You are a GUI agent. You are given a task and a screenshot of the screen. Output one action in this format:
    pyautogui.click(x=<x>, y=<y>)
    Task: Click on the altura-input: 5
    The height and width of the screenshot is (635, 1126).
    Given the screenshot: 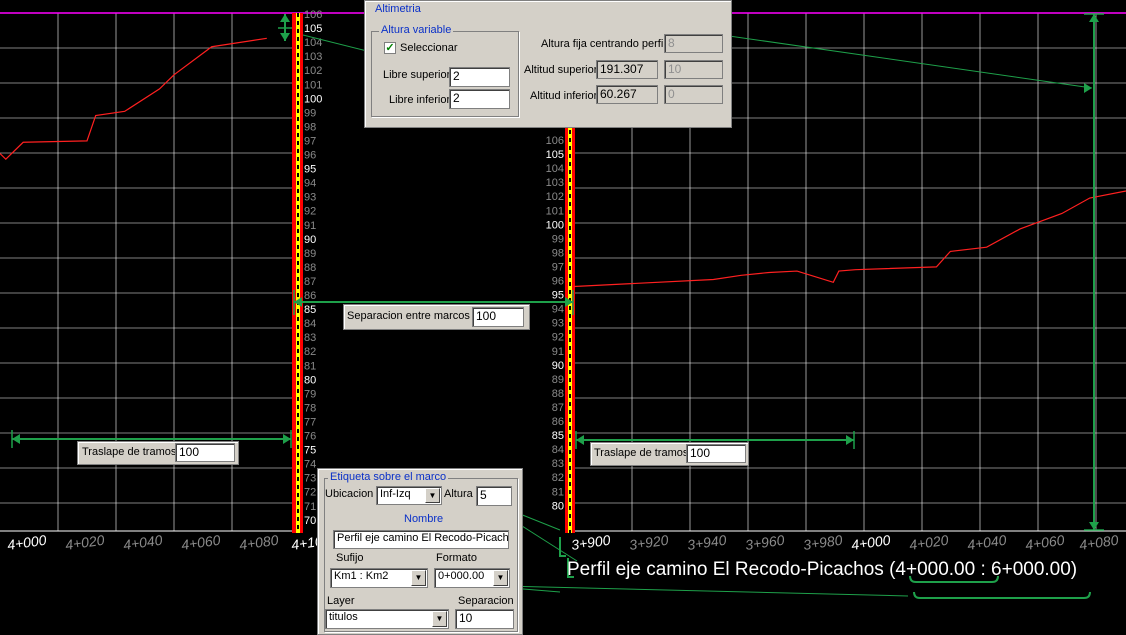 What is the action you would take?
    pyautogui.click(x=494, y=496)
    